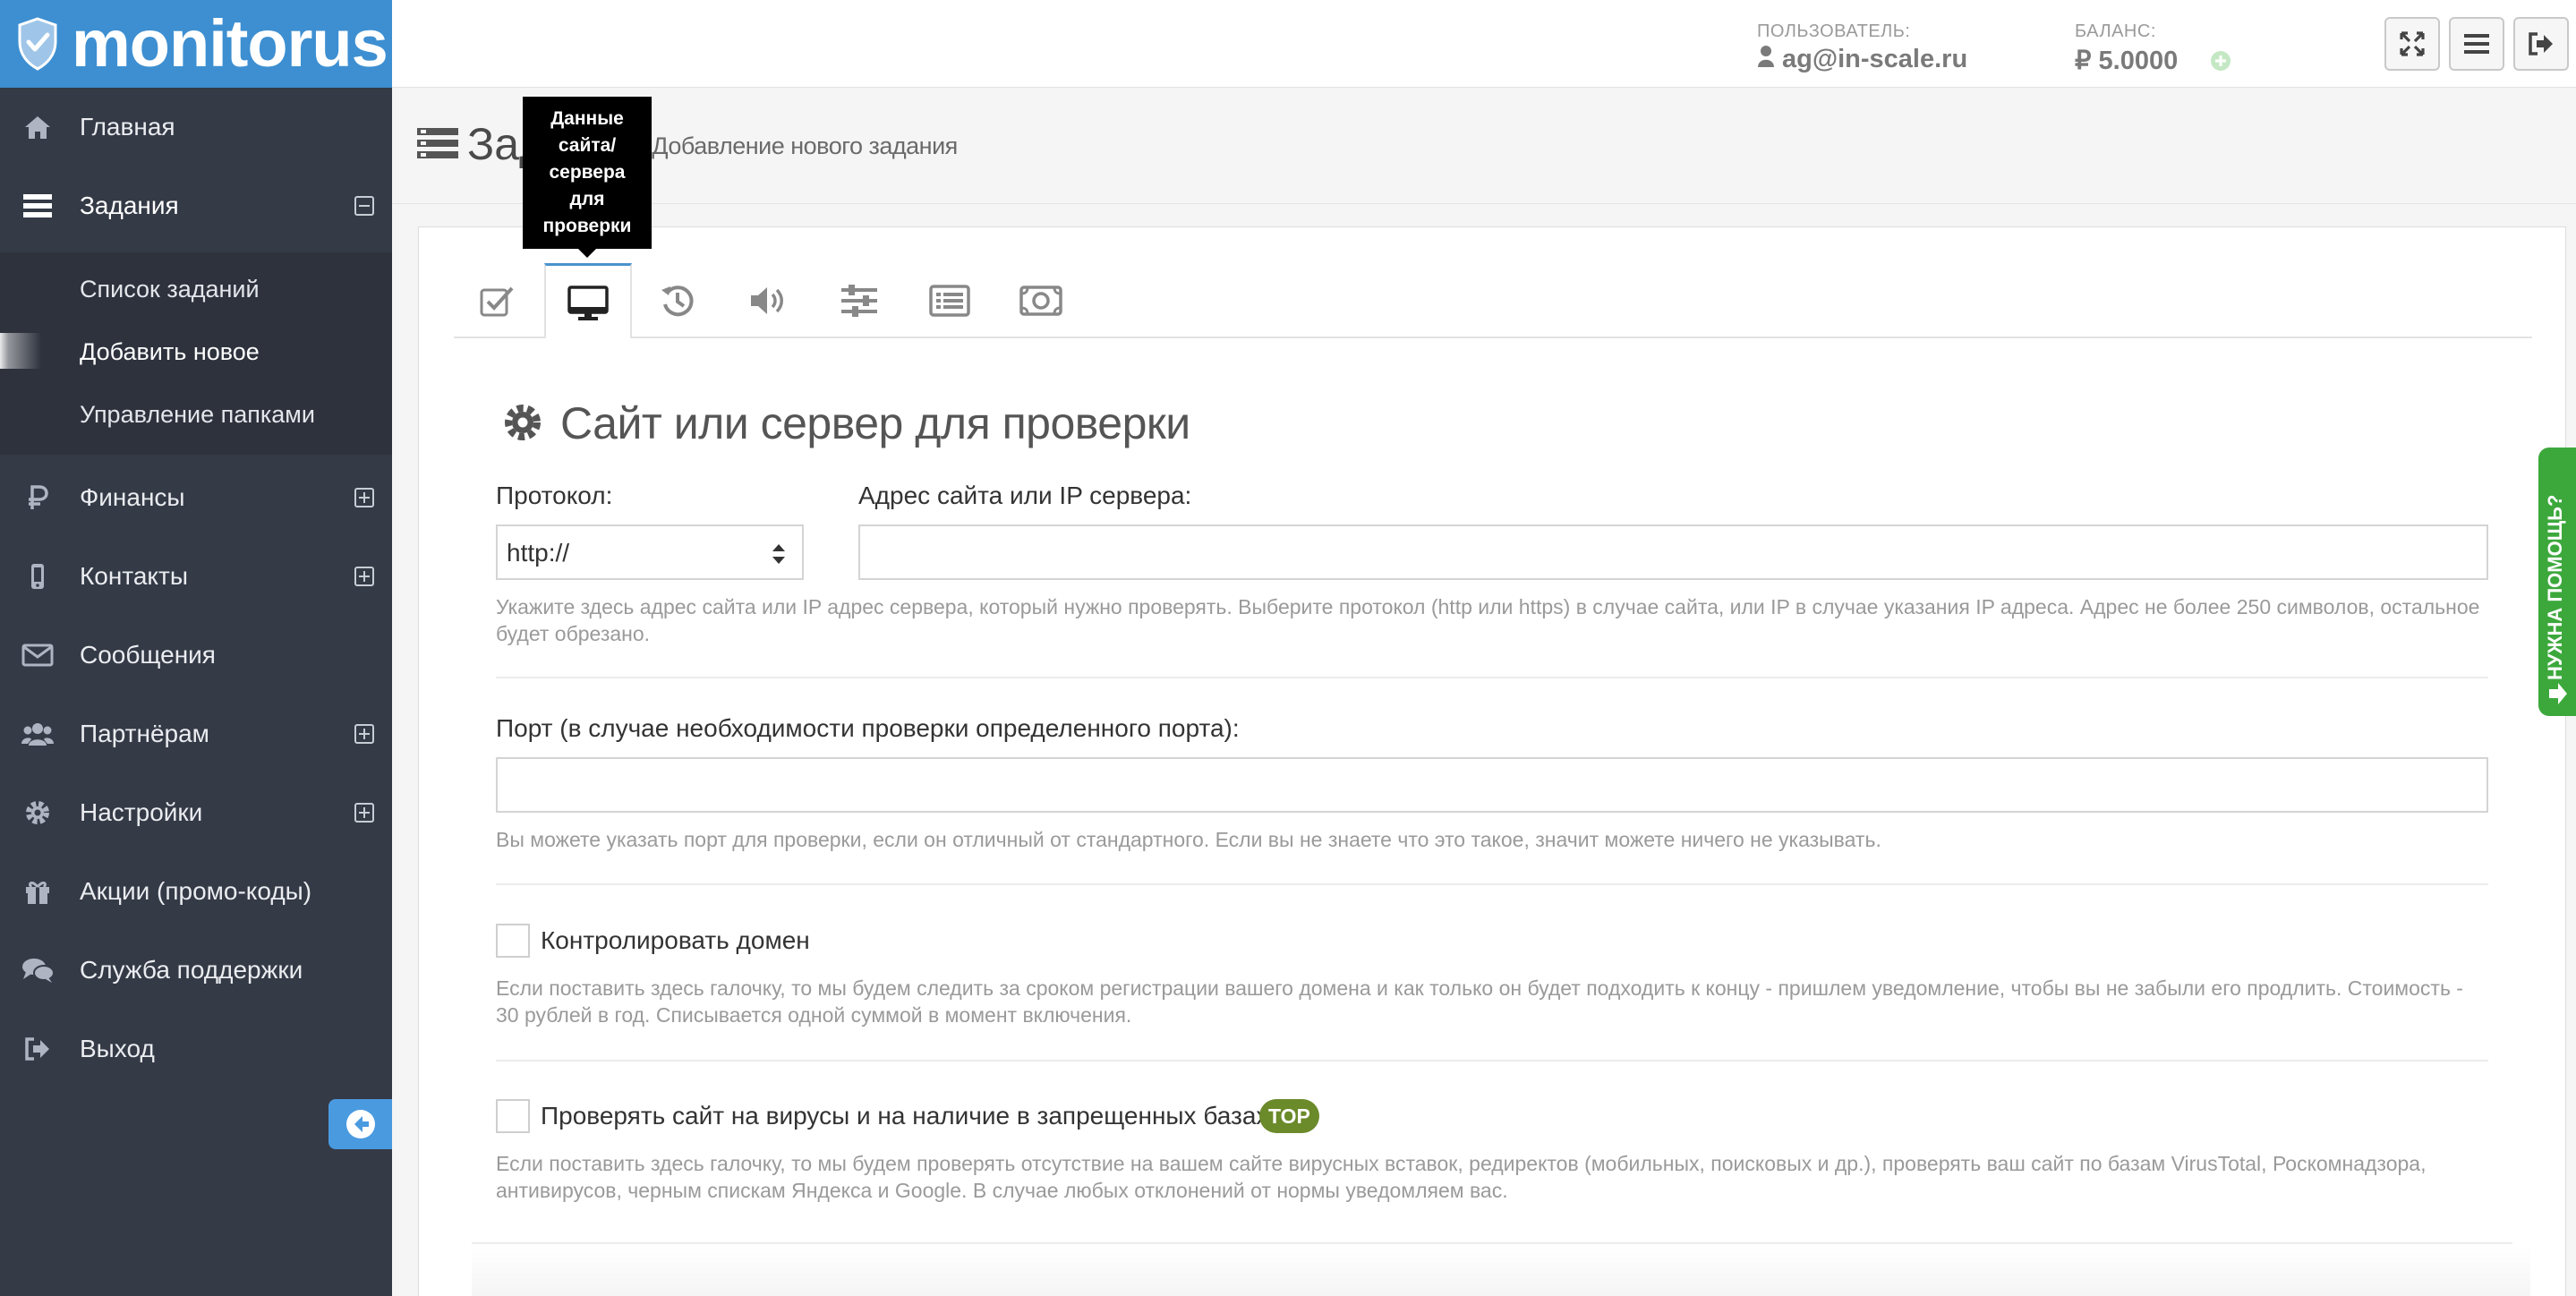  I want to click on user-label: ПОЛЬЗОВАТЕЛЬ:, so click(1834, 31).